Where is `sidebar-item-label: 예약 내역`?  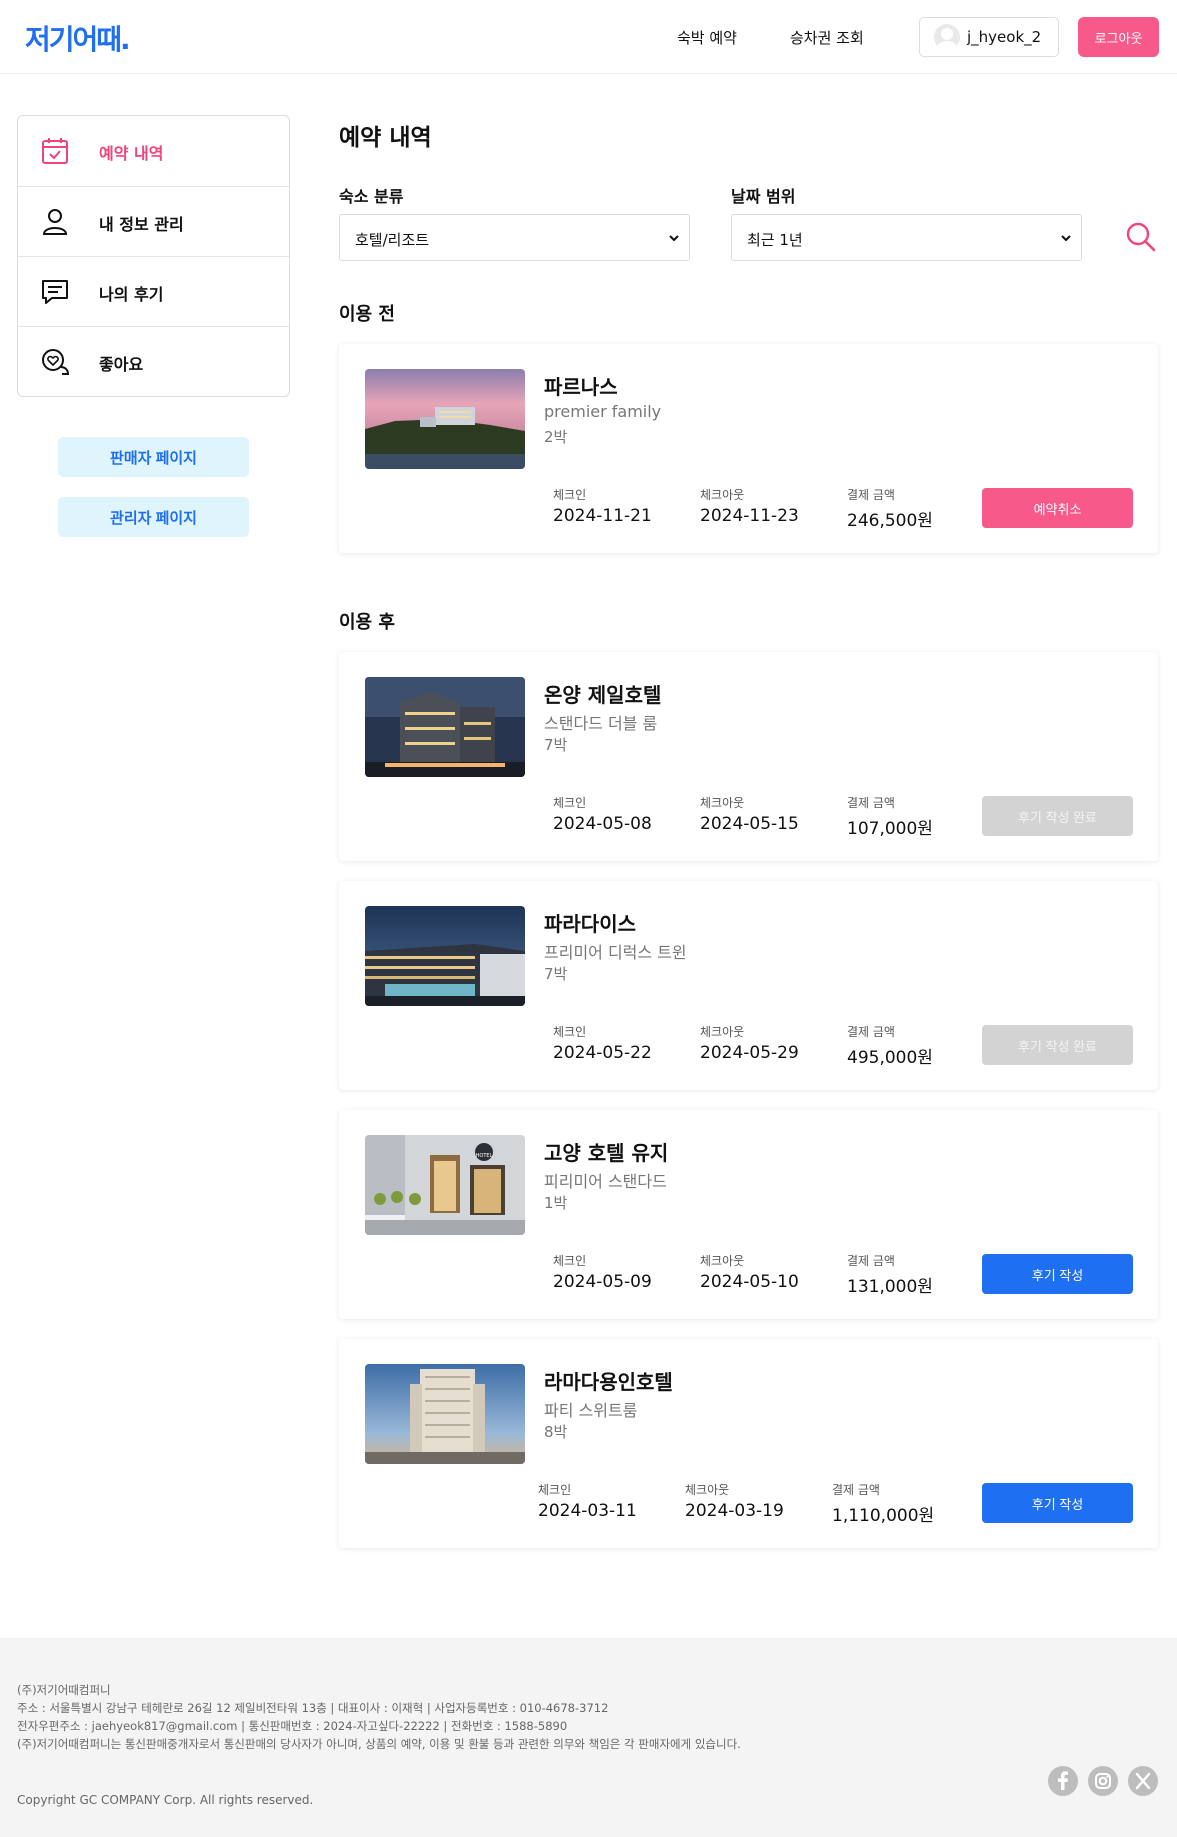 sidebar-item-label: 예약 내역 is located at coordinates (131, 153).